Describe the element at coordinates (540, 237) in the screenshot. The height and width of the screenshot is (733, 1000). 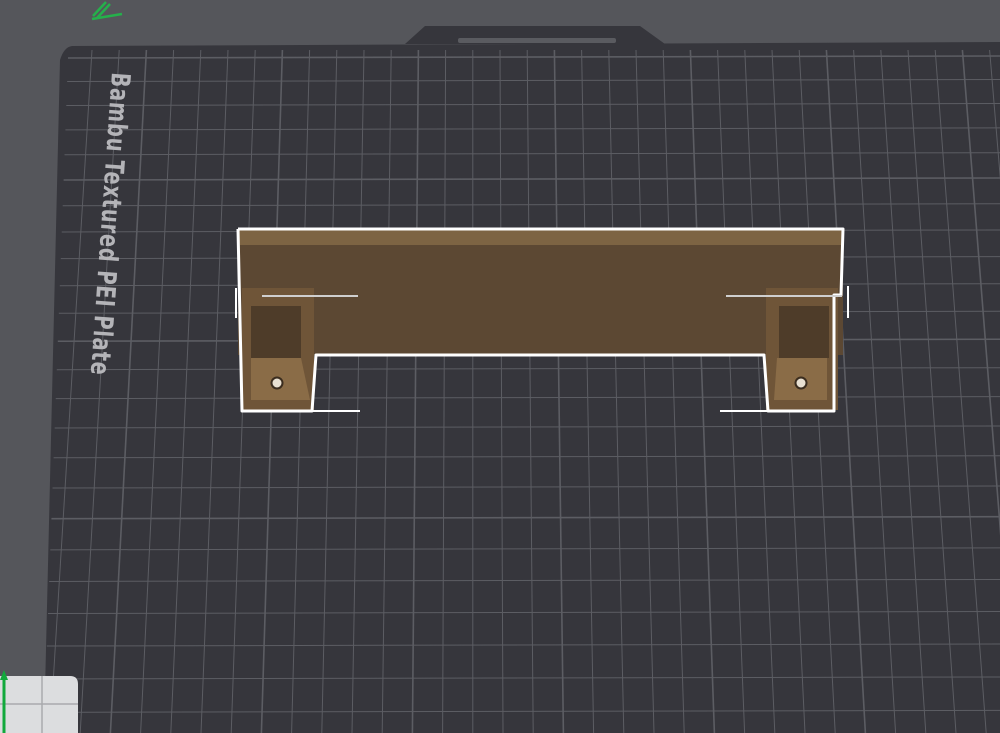
I see `model-top-face` at that location.